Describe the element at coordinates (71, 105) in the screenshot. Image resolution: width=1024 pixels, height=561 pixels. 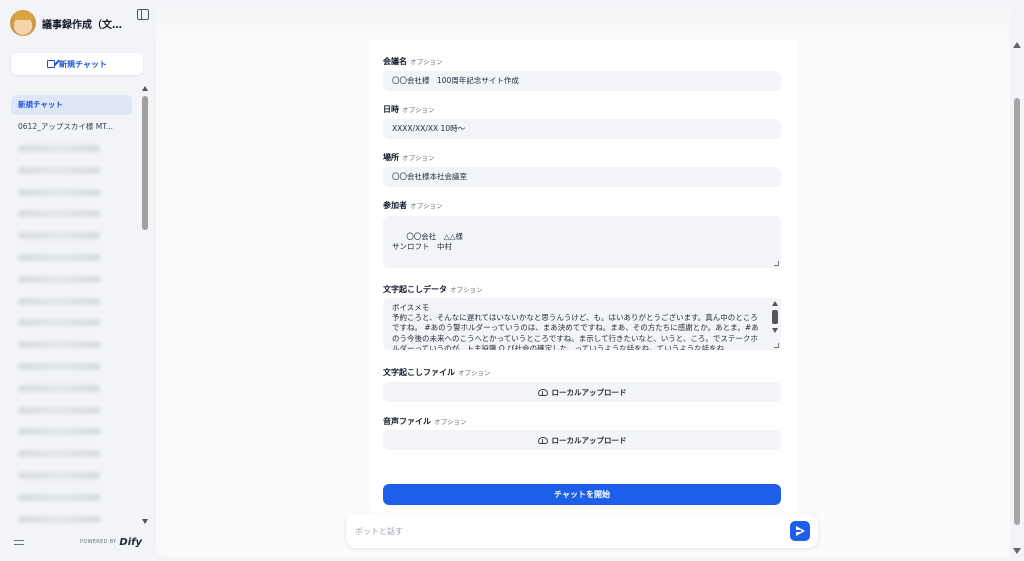
I see `conversation-item: 新規チャット` at that location.